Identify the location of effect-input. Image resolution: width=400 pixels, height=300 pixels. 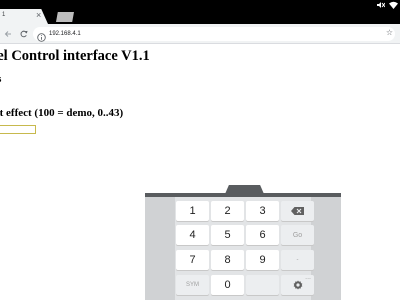
(18, 129).